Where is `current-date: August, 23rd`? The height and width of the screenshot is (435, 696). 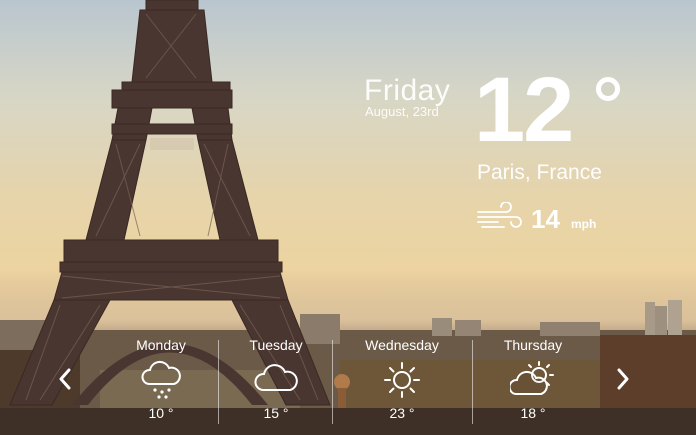
current-date: August, 23rd is located at coordinates (402, 111).